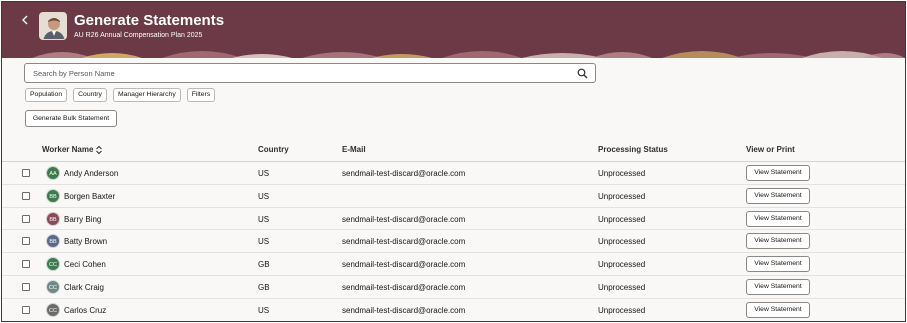  I want to click on plan-avatar, so click(53, 26).